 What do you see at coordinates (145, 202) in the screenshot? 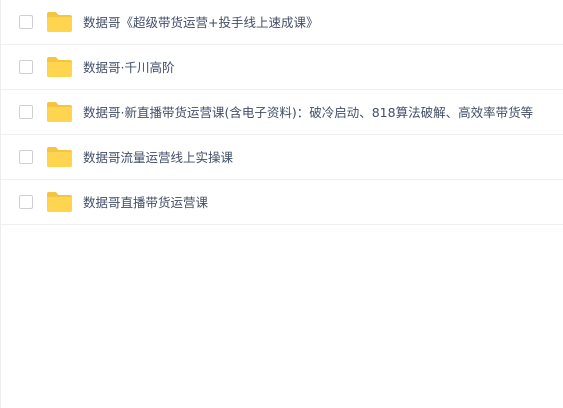
I see `file-name: 数据哥直播带货运营课` at bounding box center [145, 202].